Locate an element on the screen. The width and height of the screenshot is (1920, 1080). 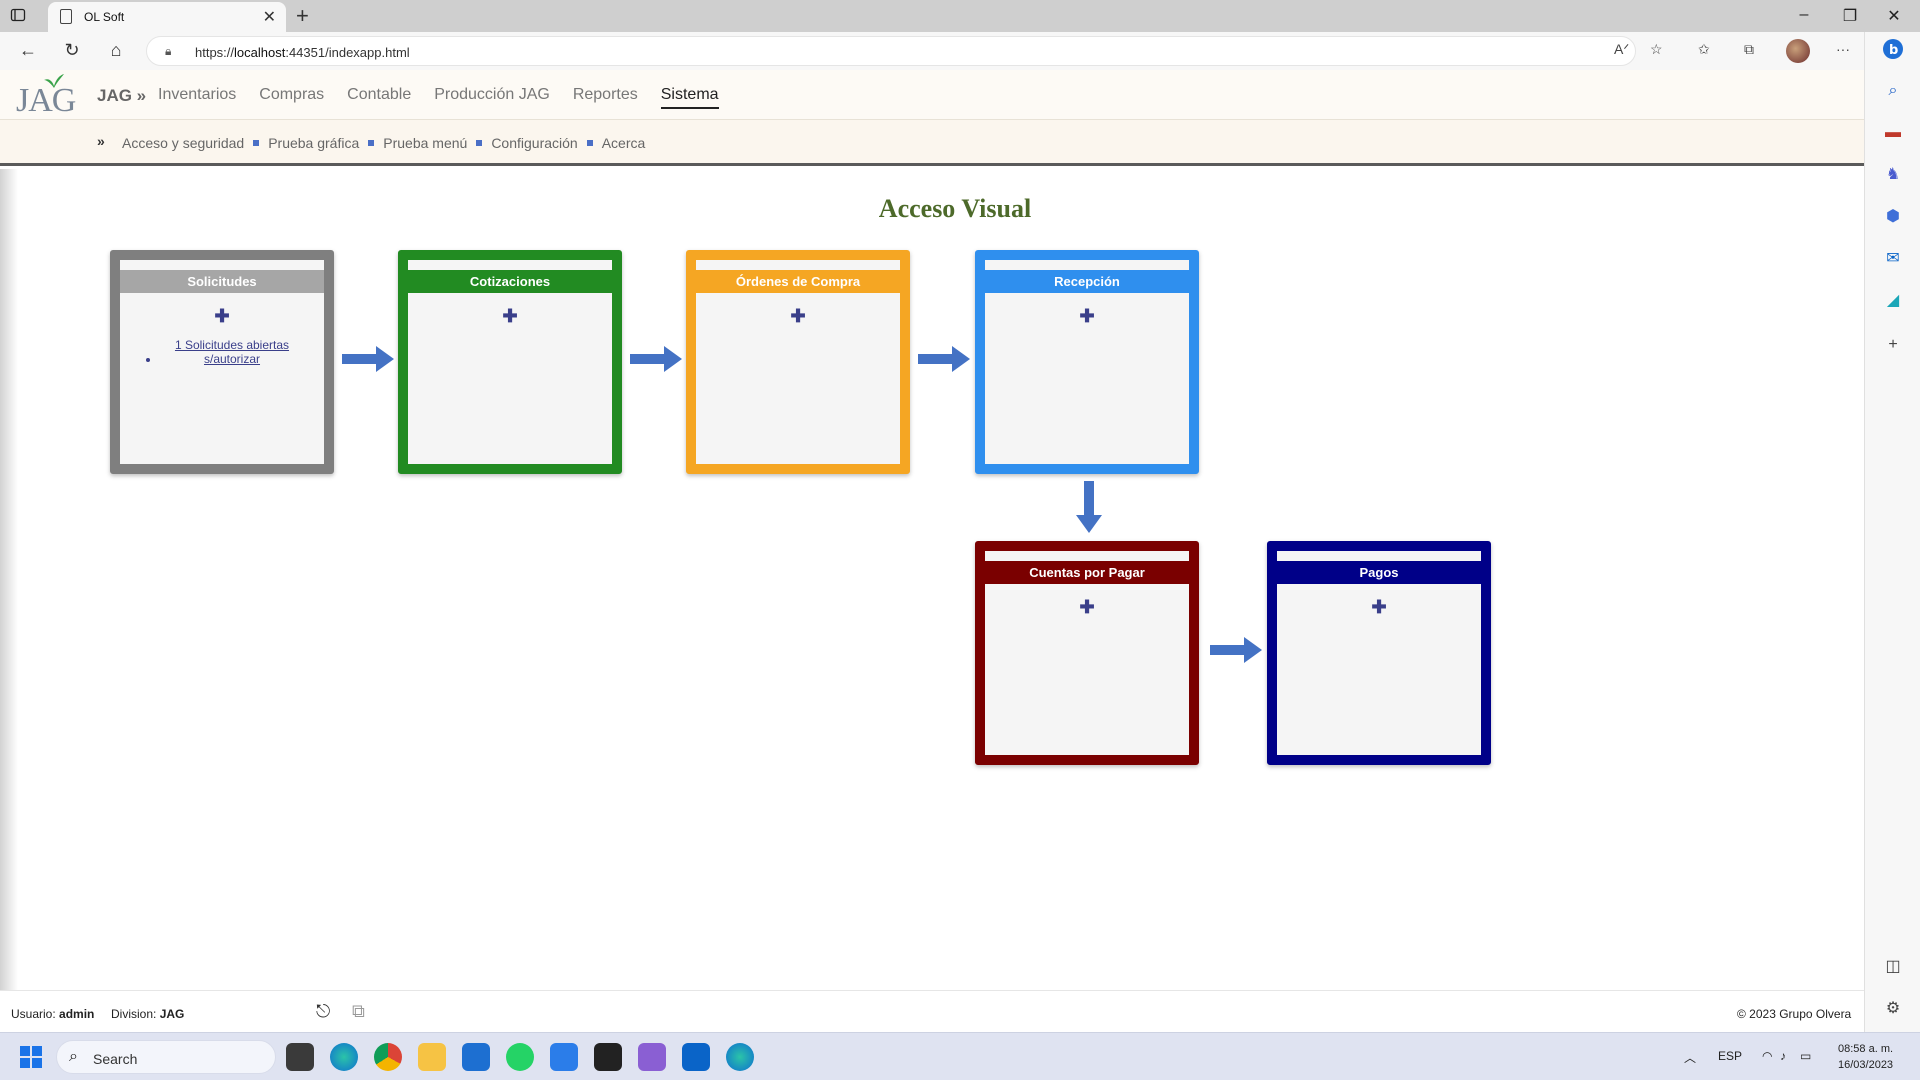
logout-icon: ⎋ is located at coordinates (323, 1011).